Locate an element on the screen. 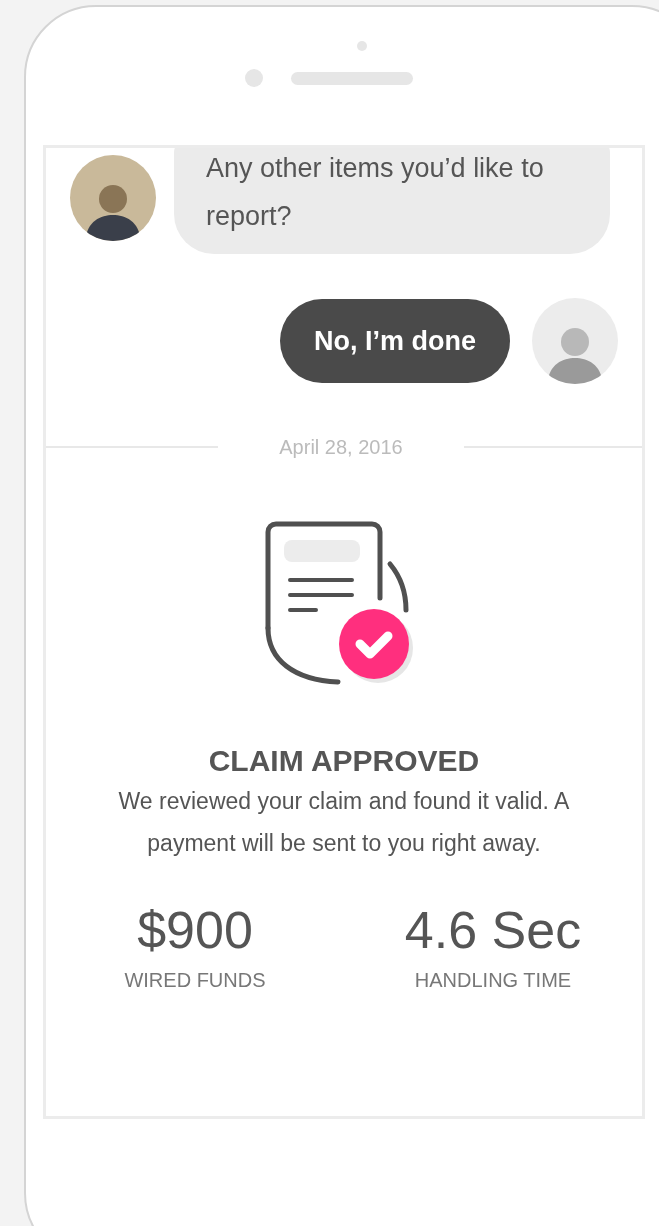 Image resolution: width=659 pixels, height=1226 pixels. result-message: We reviewed your claim and found it valid. A payment will be sent to you right away. is located at coordinates (344, 822).